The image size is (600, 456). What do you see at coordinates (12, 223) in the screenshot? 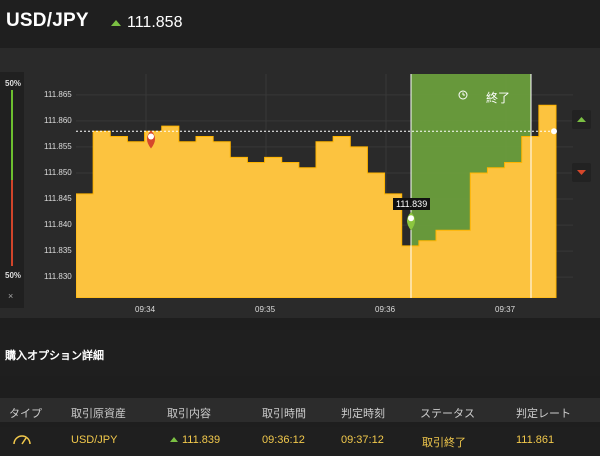
I see `gauge-down-bar` at bounding box center [12, 223].